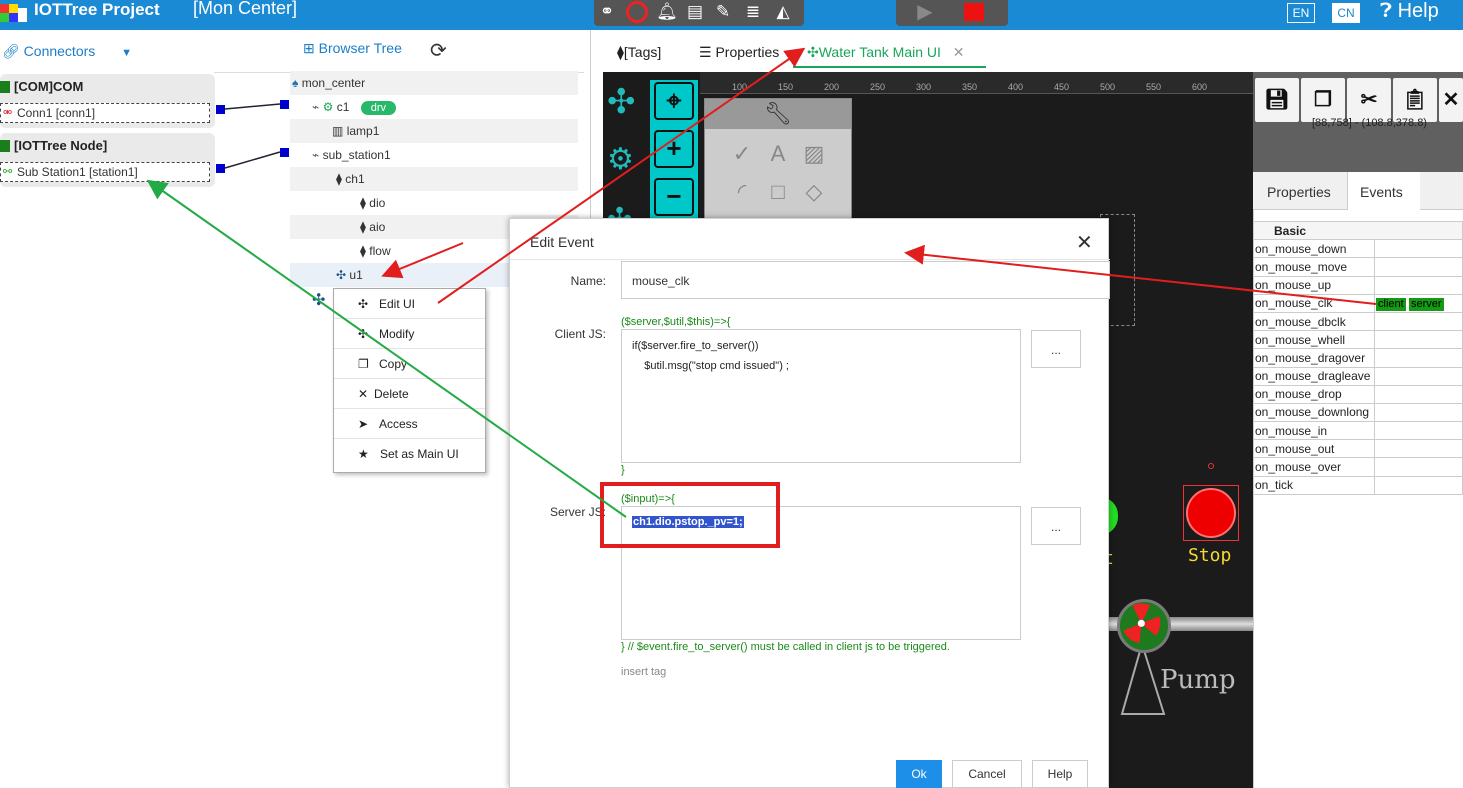 This screenshot has height=788, width=1463. Describe the element at coordinates (1301, 13) in the screenshot. I see `lang-en-button: EN` at that location.